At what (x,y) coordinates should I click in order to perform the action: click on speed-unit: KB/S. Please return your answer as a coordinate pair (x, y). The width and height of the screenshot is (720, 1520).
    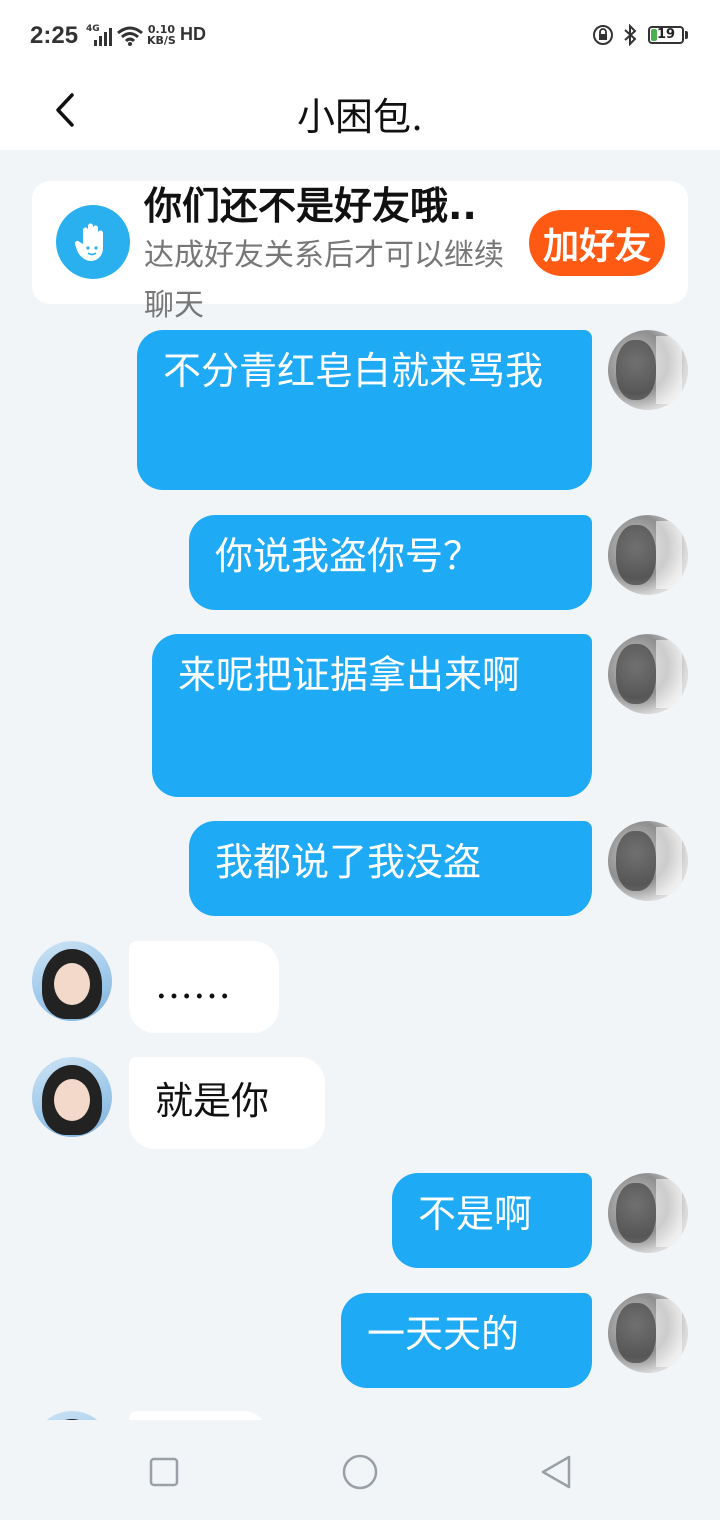
    Looking at the image, I should click on (161, 40).